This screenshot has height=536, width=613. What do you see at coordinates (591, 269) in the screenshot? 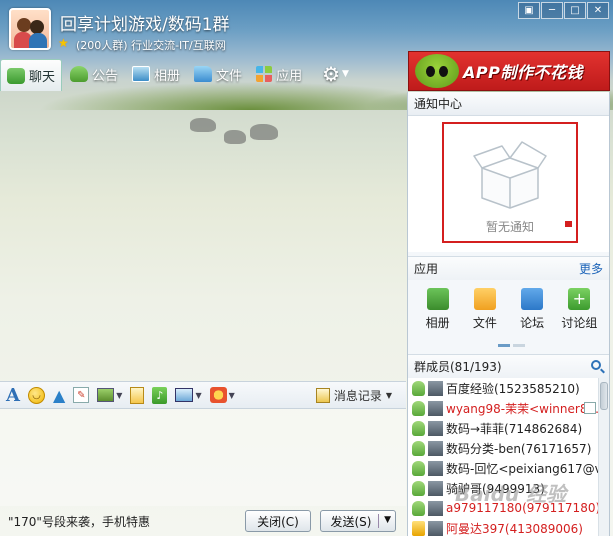
I see `more-apps-link: 更多` at bounding box center [591, 269].